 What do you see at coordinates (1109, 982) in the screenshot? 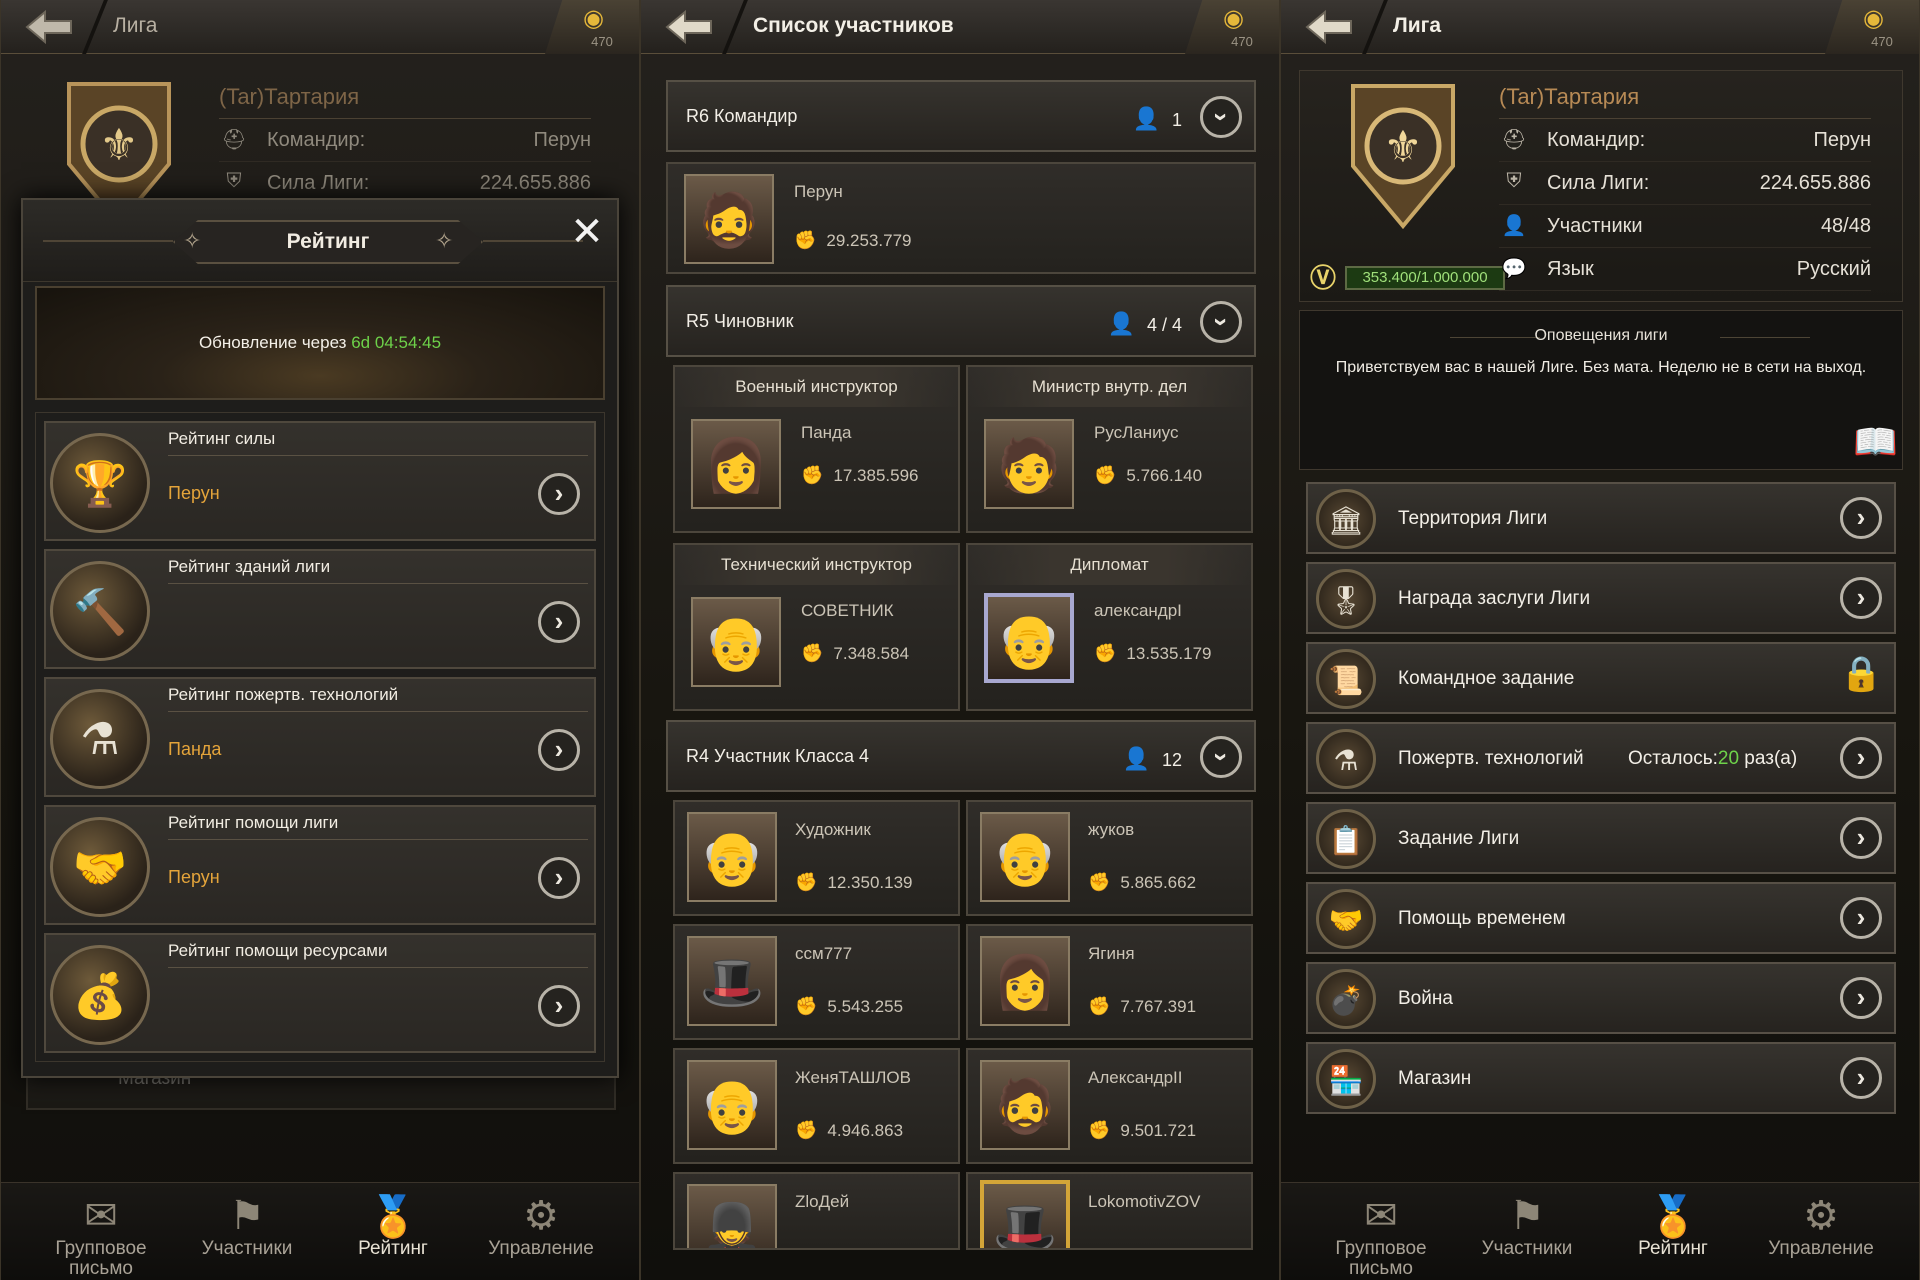
I see `member-card: 👩 Ягиня ✊ 7.767.391` at bounding box center [1109, 982].